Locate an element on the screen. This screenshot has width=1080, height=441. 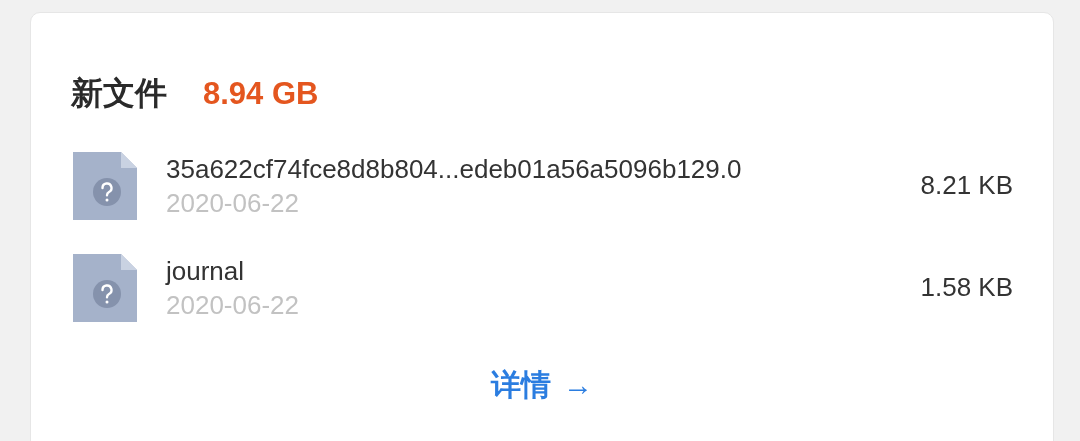
file-name: 35a622cf74fce8d8b804...edeb01a56a5096b129.0 is located at coordinates (543, 168).